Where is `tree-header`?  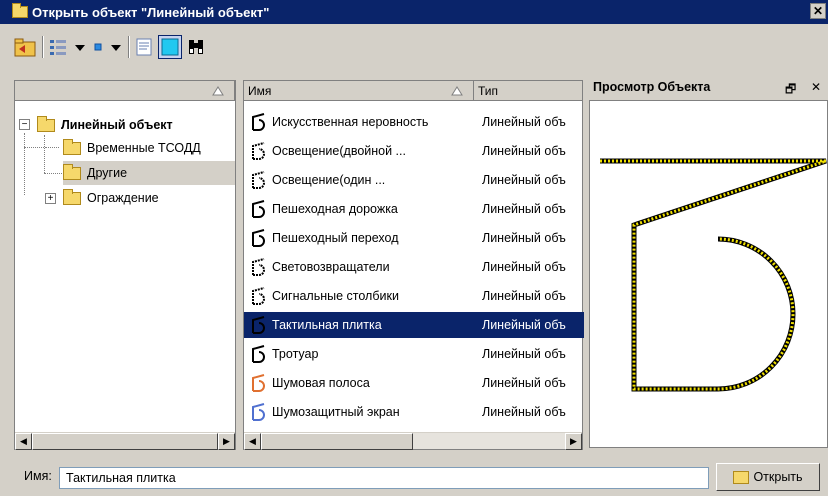 tree-header is located at coordinates (125, 90).